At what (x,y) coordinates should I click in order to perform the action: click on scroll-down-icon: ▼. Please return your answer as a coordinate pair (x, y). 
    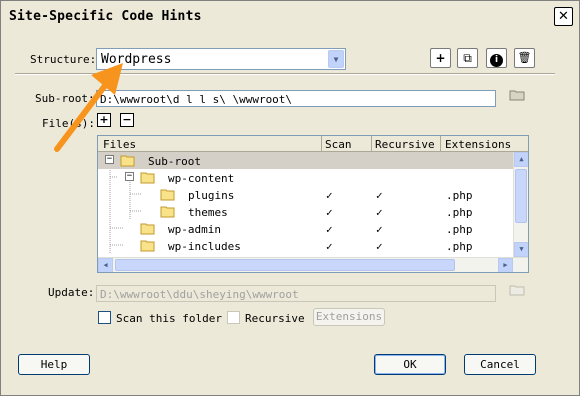
    Looking at the image, I should click on (521, 249).